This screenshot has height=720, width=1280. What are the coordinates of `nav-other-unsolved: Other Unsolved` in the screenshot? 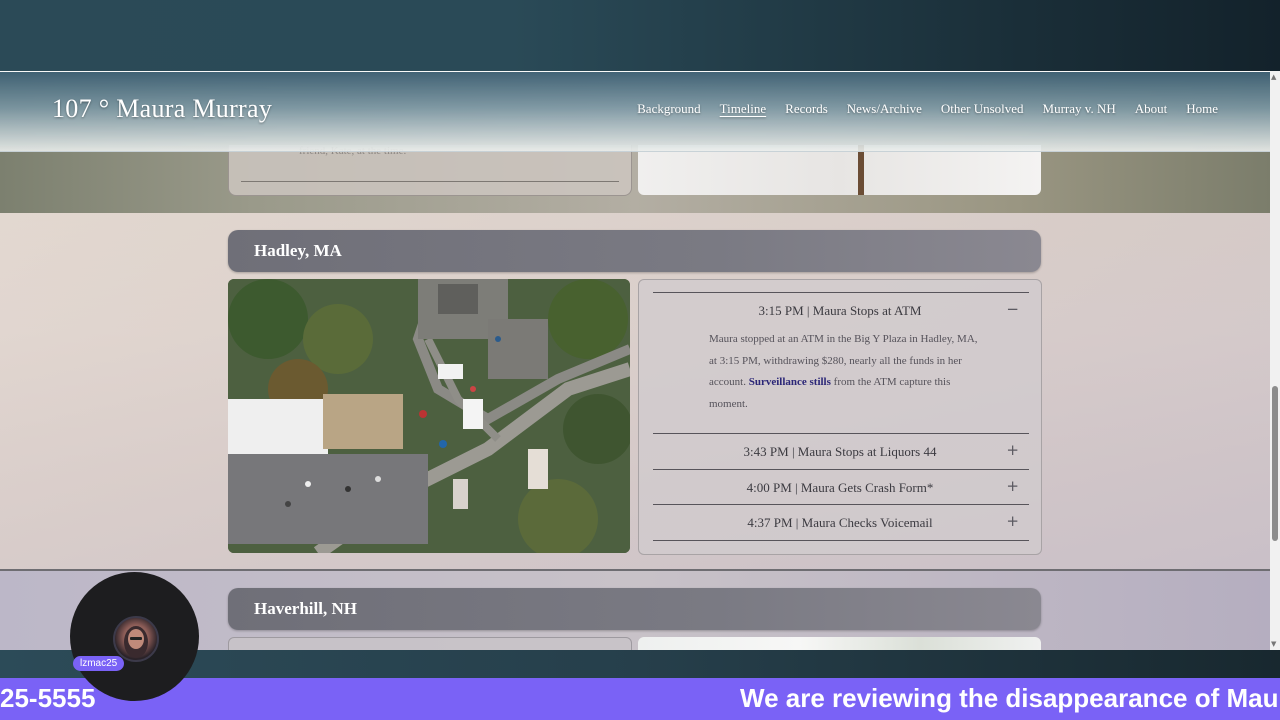 It's located at (982, 109).